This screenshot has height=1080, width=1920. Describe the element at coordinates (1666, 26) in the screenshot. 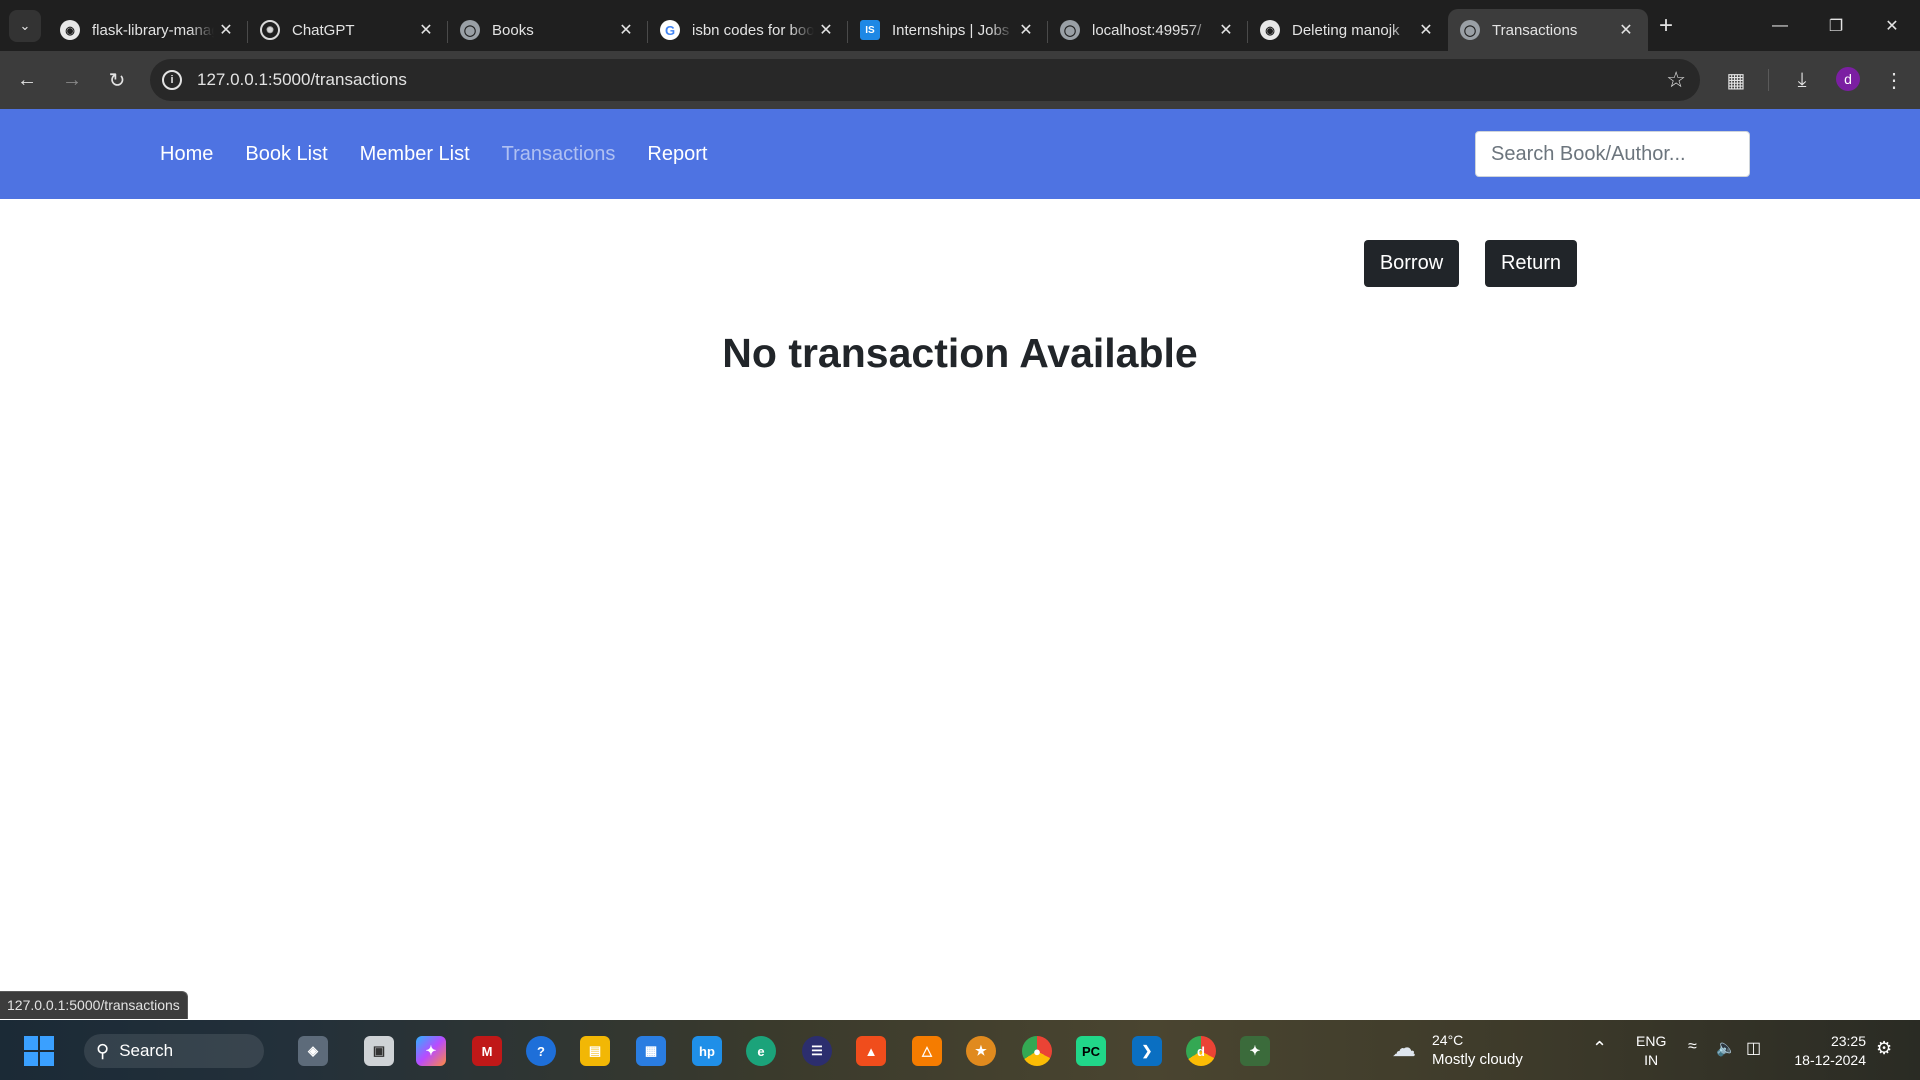

I see `new-tab-plus-icon: +` at that location.